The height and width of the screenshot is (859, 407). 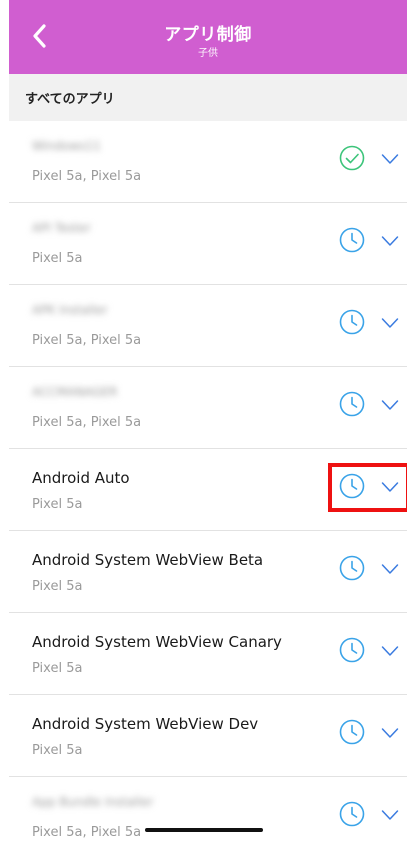 I want to click on home-indicator, so click(x=204, y=830).